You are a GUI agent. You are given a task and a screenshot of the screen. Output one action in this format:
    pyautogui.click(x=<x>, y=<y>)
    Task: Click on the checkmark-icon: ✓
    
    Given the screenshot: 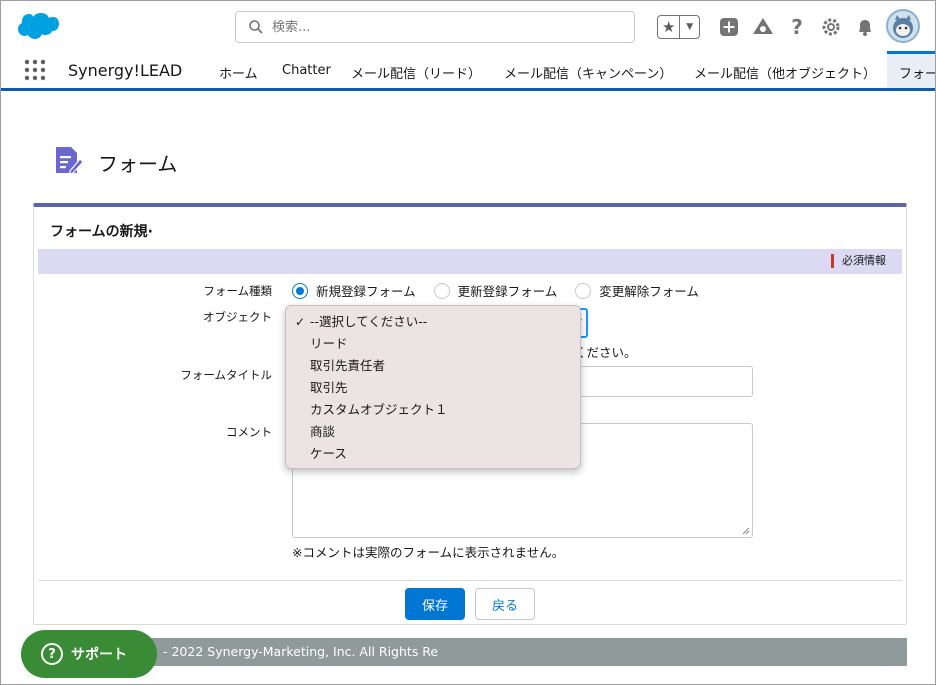 What is the action you would take?
    pyautogui.click(x=300, y=322)
    